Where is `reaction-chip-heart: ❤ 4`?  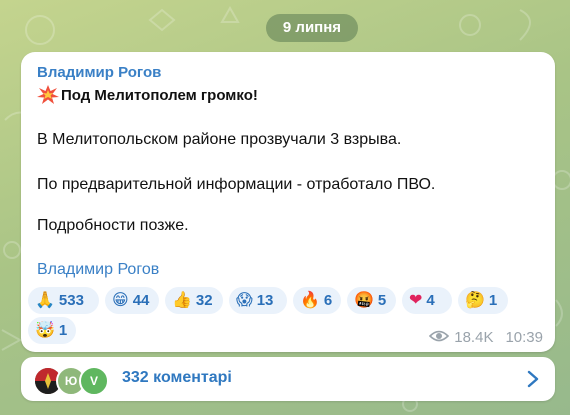
reaction-chip-heart: ❤ 4 is located at coordinates (427, 300).